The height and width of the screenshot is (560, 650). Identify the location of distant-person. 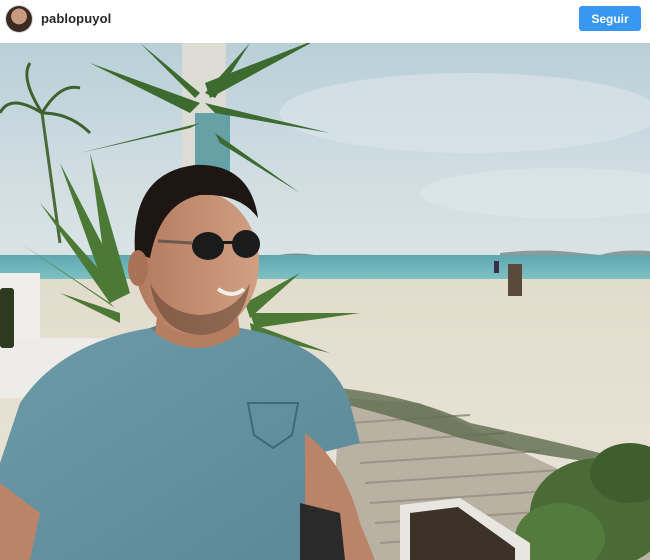
(496, 267).